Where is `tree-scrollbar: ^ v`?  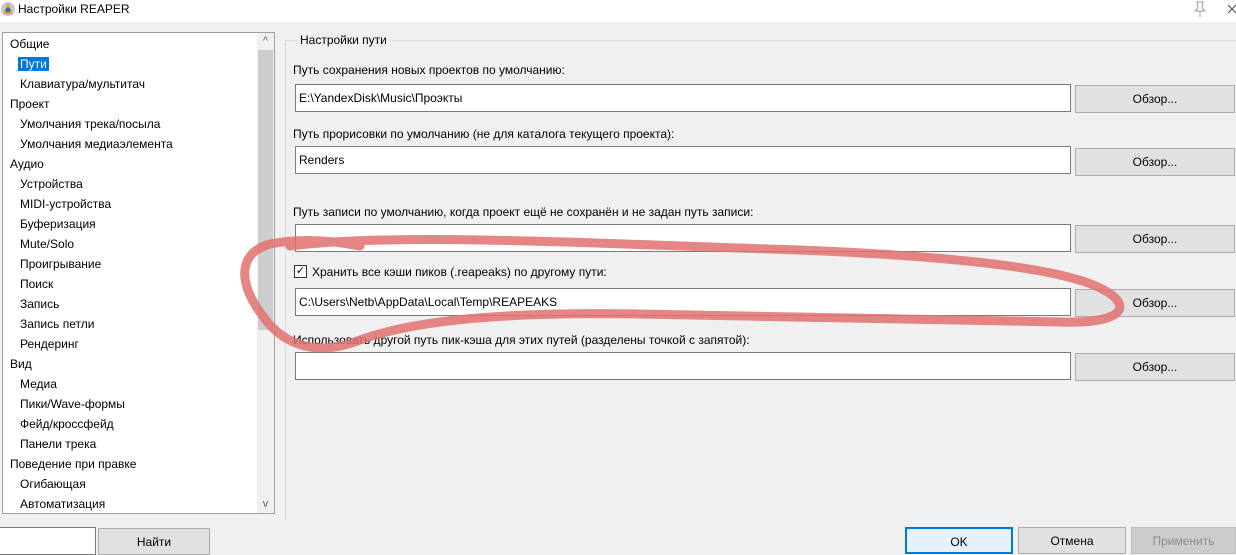
tree-scrollbar: ^ v is located at coordinates (265, 273).